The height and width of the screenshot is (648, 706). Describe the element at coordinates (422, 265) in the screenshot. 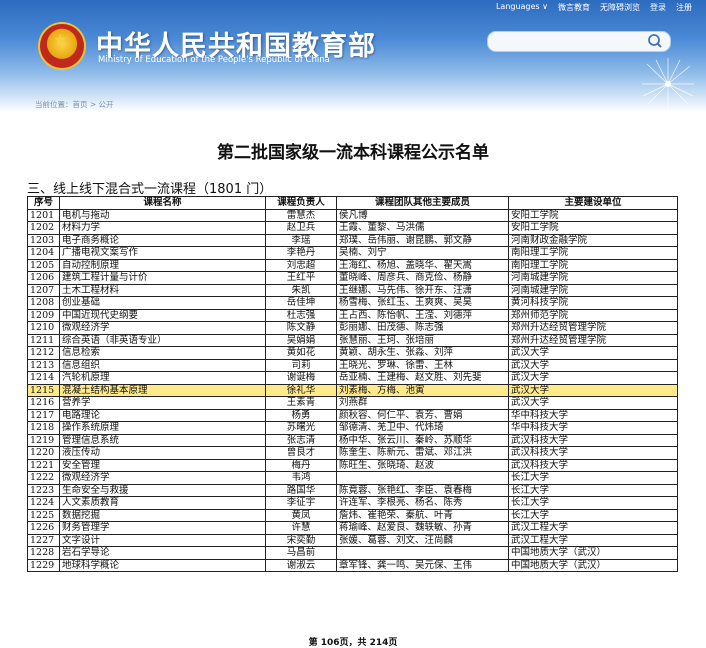

I see `cell-team: 王海红、杨旭、盖晓华、翟天嵩` at that location.